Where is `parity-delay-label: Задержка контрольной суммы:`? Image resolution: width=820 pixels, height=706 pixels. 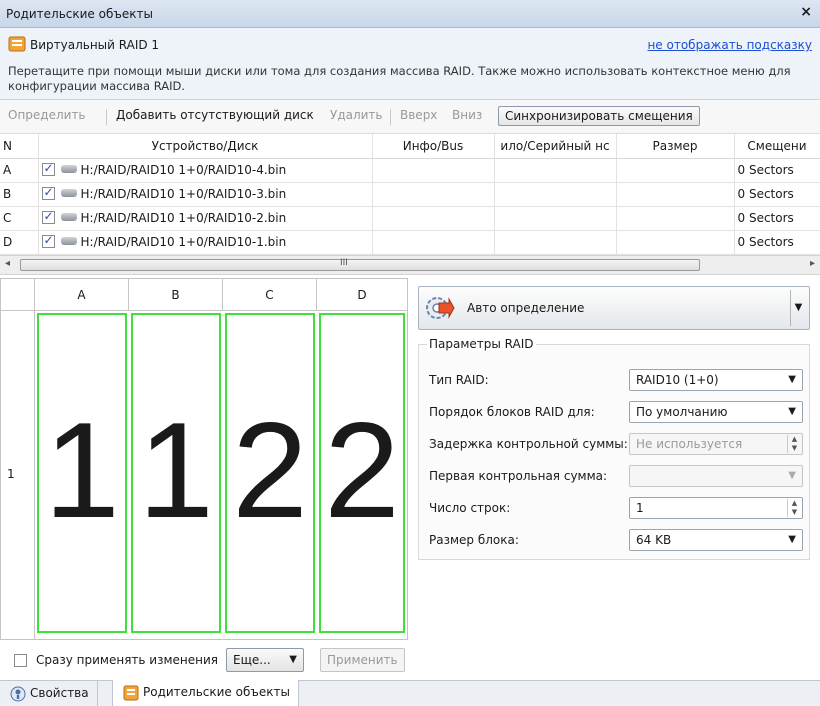 parity-delay-label: Задержка контрольной суммы: is located at coordinates (528, 444).